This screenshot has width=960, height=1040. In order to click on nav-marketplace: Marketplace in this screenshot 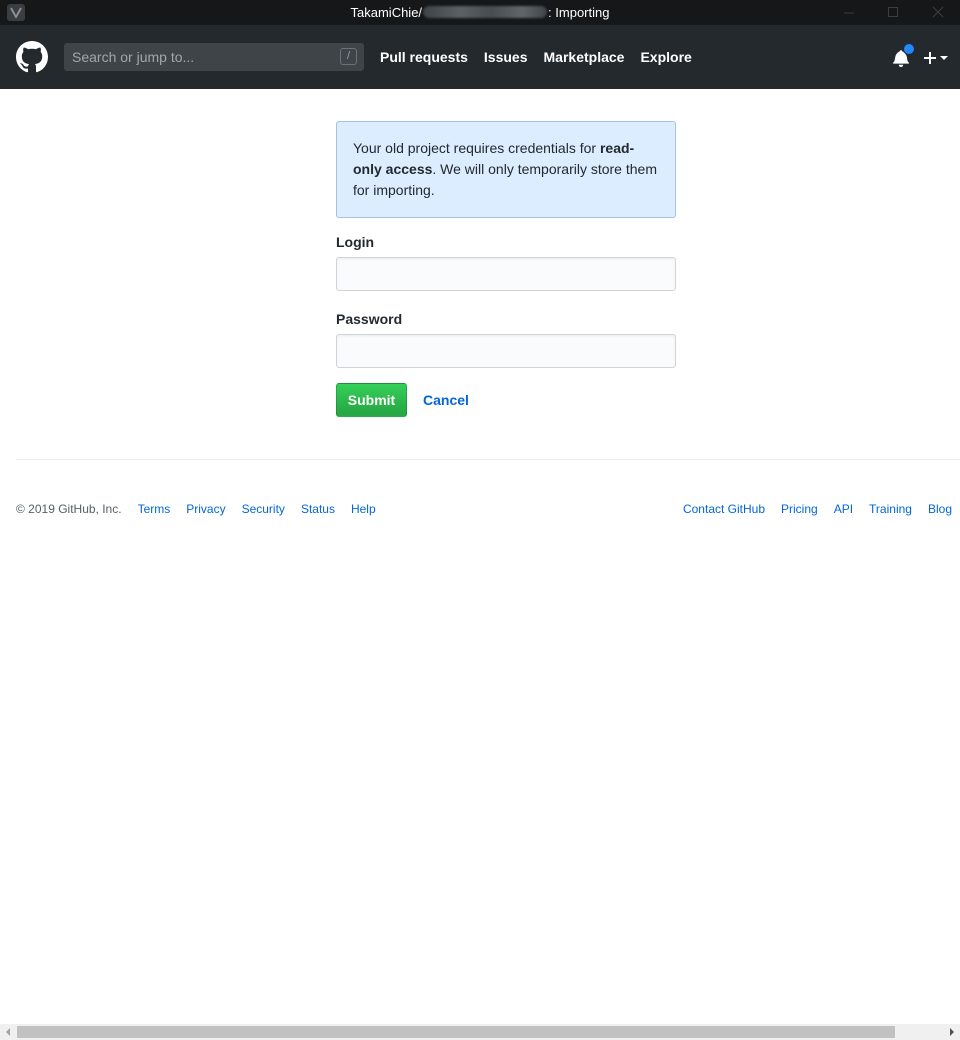, I will do `click(584, 57)`.